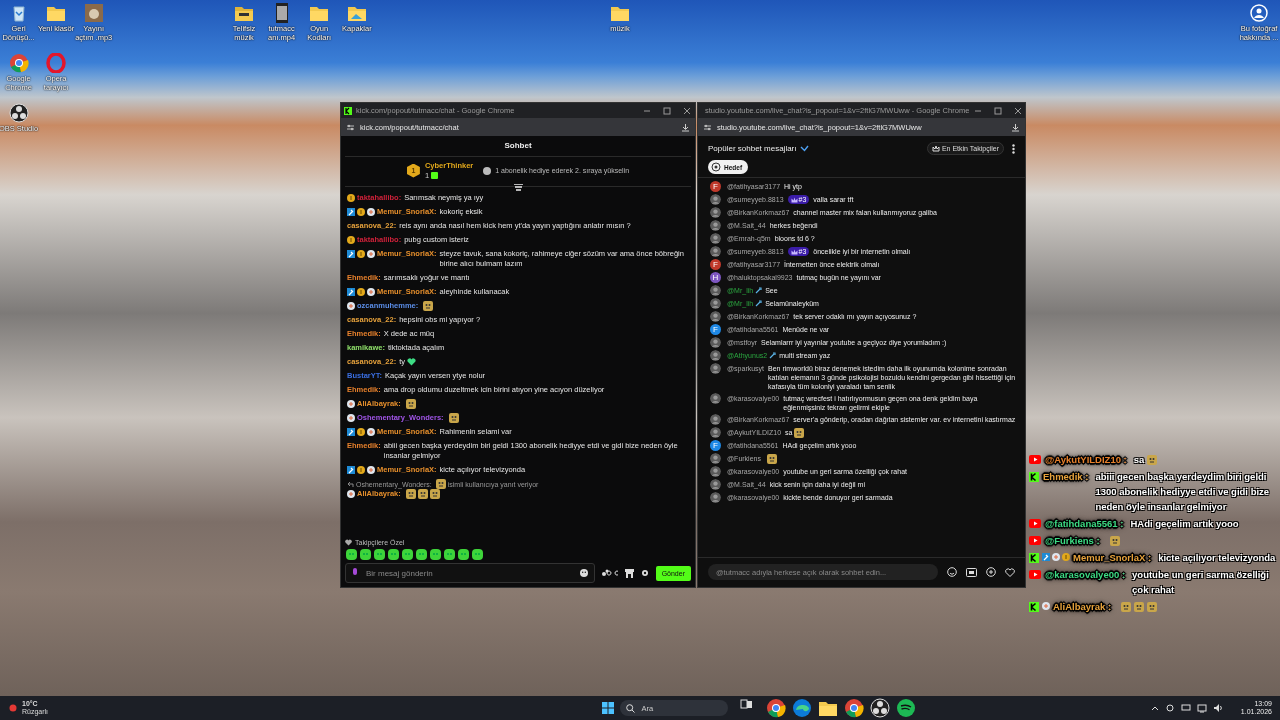  What do you see at coordinates (608, 708) in the screenshot?
I see `start-icon` at bounding box center [608, 708].